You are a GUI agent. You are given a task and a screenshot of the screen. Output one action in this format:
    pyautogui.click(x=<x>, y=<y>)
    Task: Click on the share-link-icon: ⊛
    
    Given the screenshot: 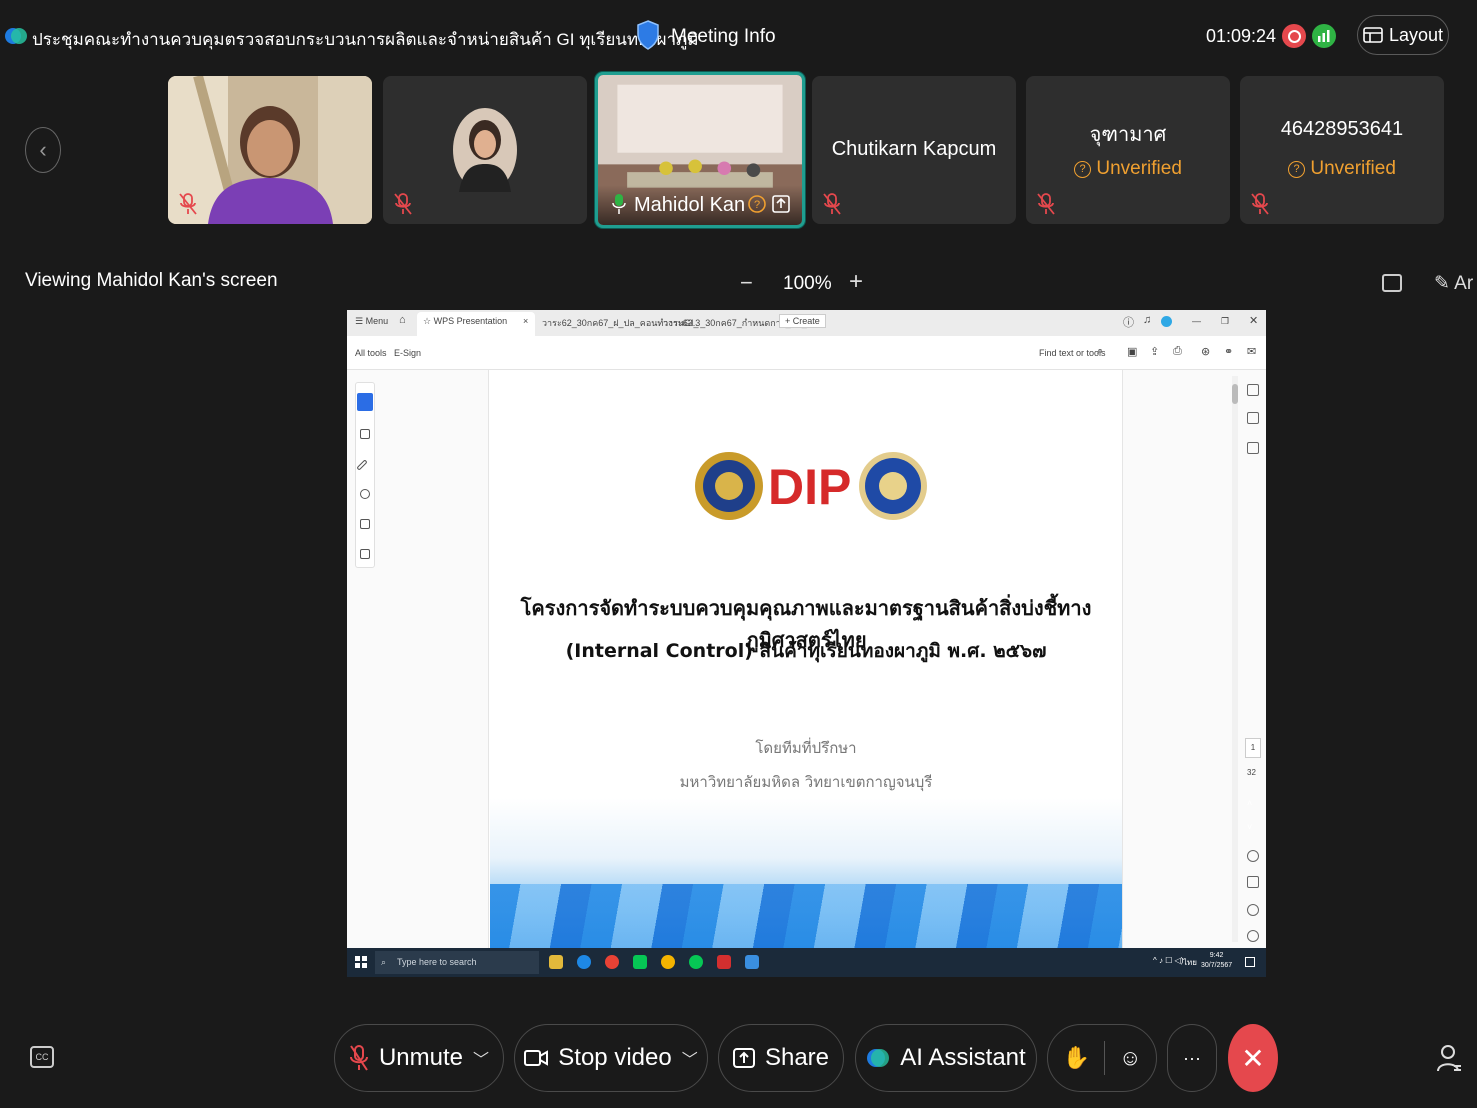 What is the action you would take?
    pyautogui.click(x=1205, y=351)
    